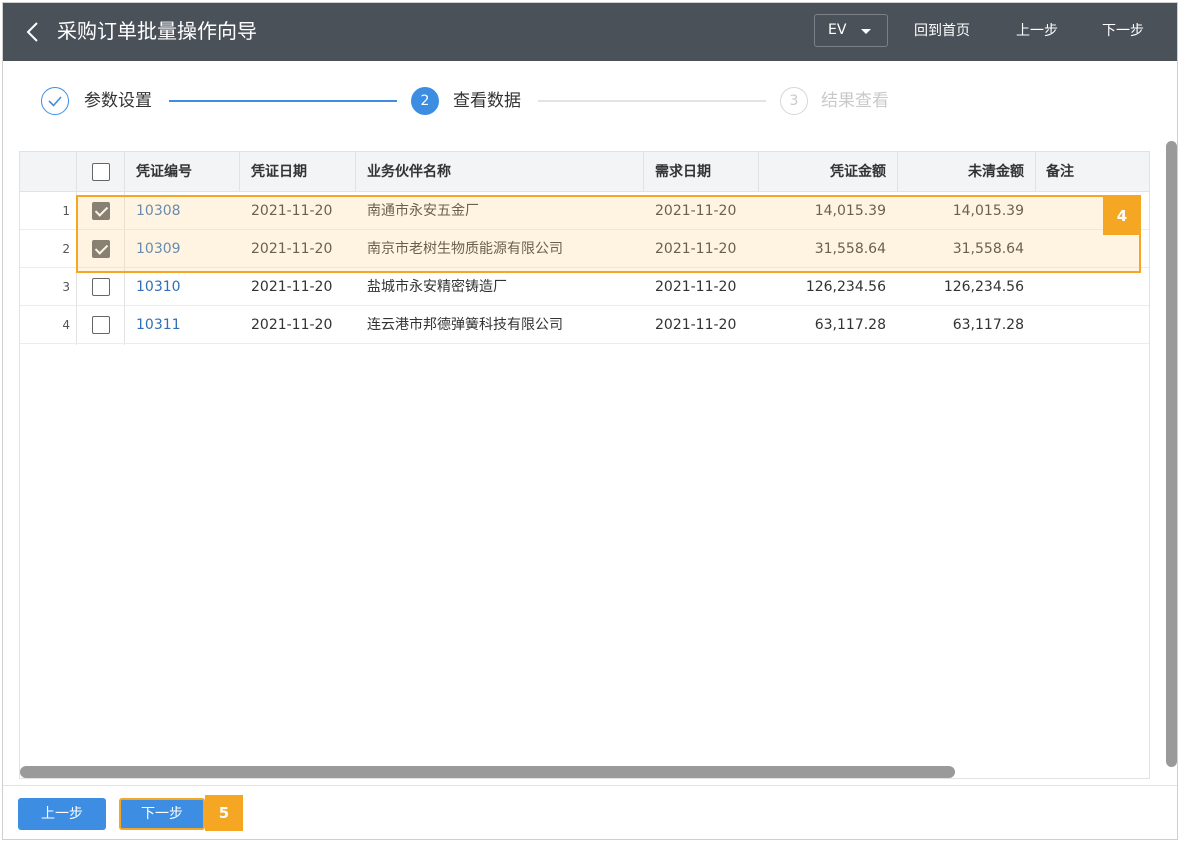 The height and width of the screenshot is (843, 1181). What do you see at coordinates (66, 211) in the screenshot?
I see `row-number: 1` at bounding box center [66, 211].